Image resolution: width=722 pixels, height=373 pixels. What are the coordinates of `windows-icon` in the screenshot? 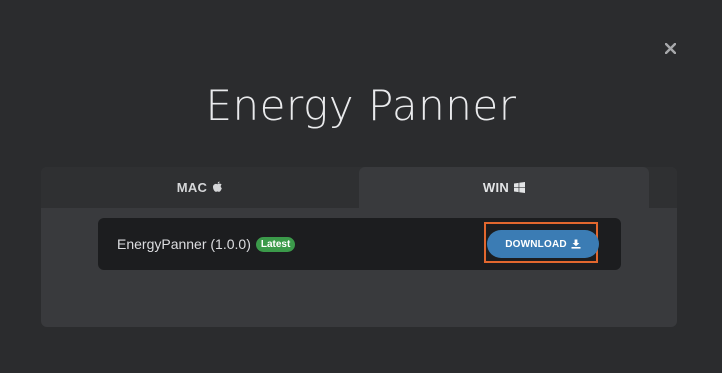 It's located at (520, 187).